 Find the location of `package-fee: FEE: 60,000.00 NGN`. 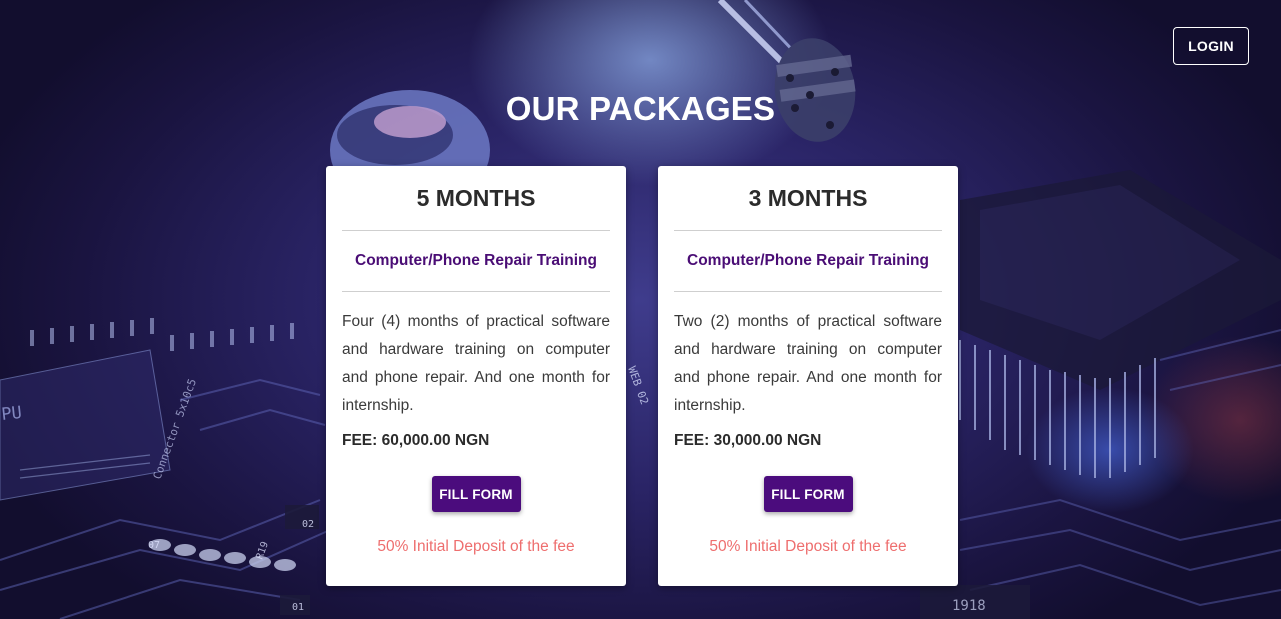

package-fee: FEE: 60,000.00 NGN is located at coordinates (416, 440).